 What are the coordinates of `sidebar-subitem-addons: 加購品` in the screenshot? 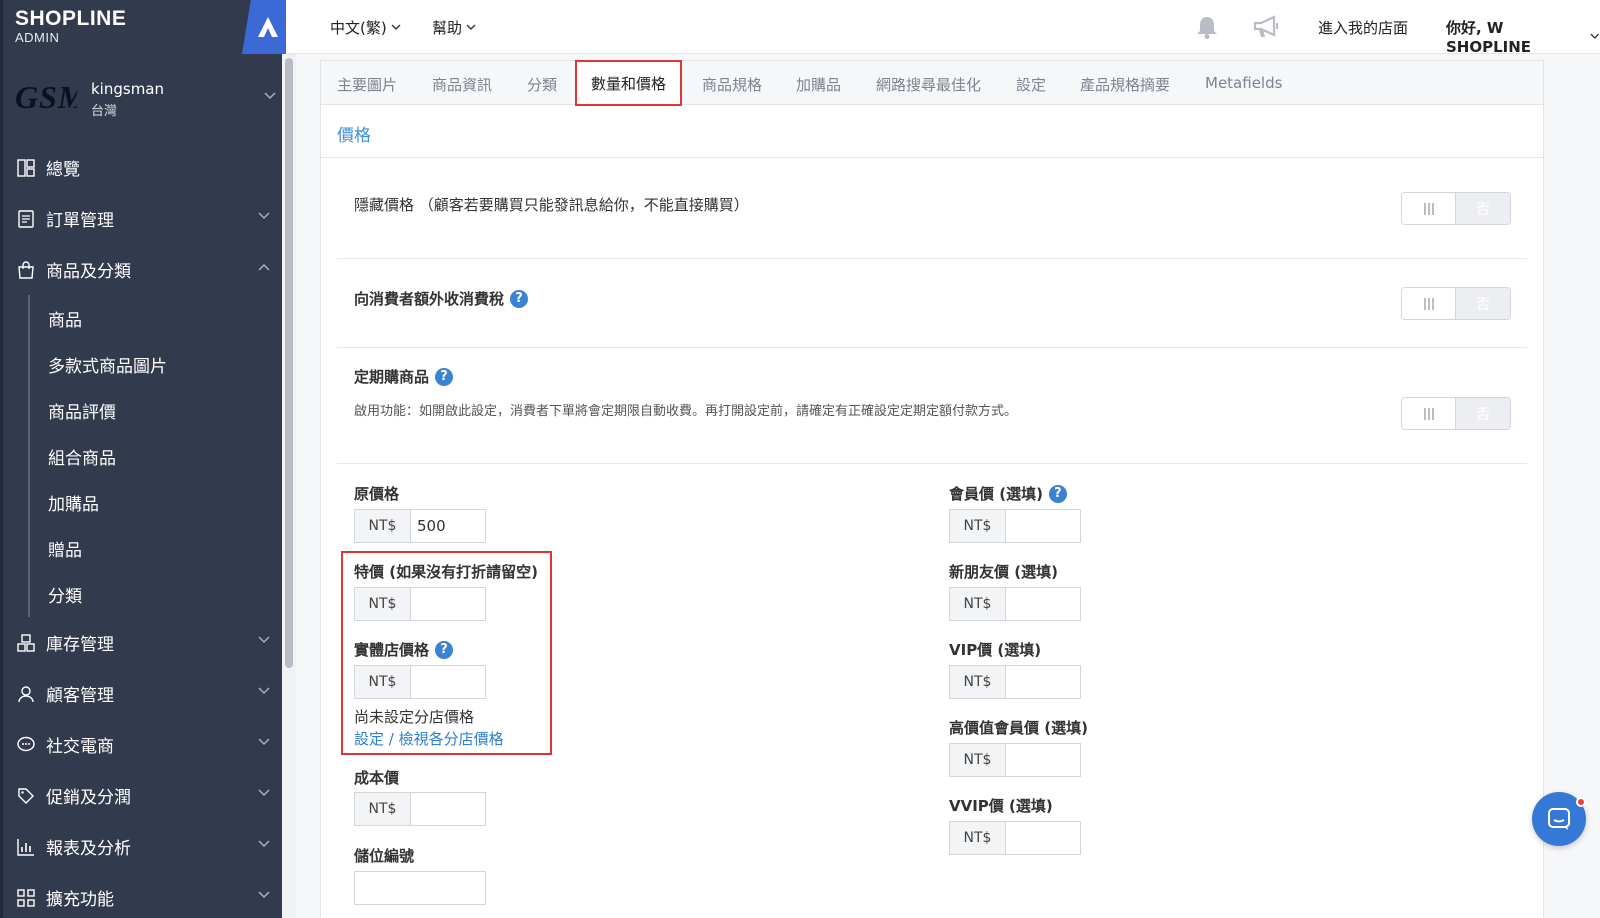 It's located at (158, 502).